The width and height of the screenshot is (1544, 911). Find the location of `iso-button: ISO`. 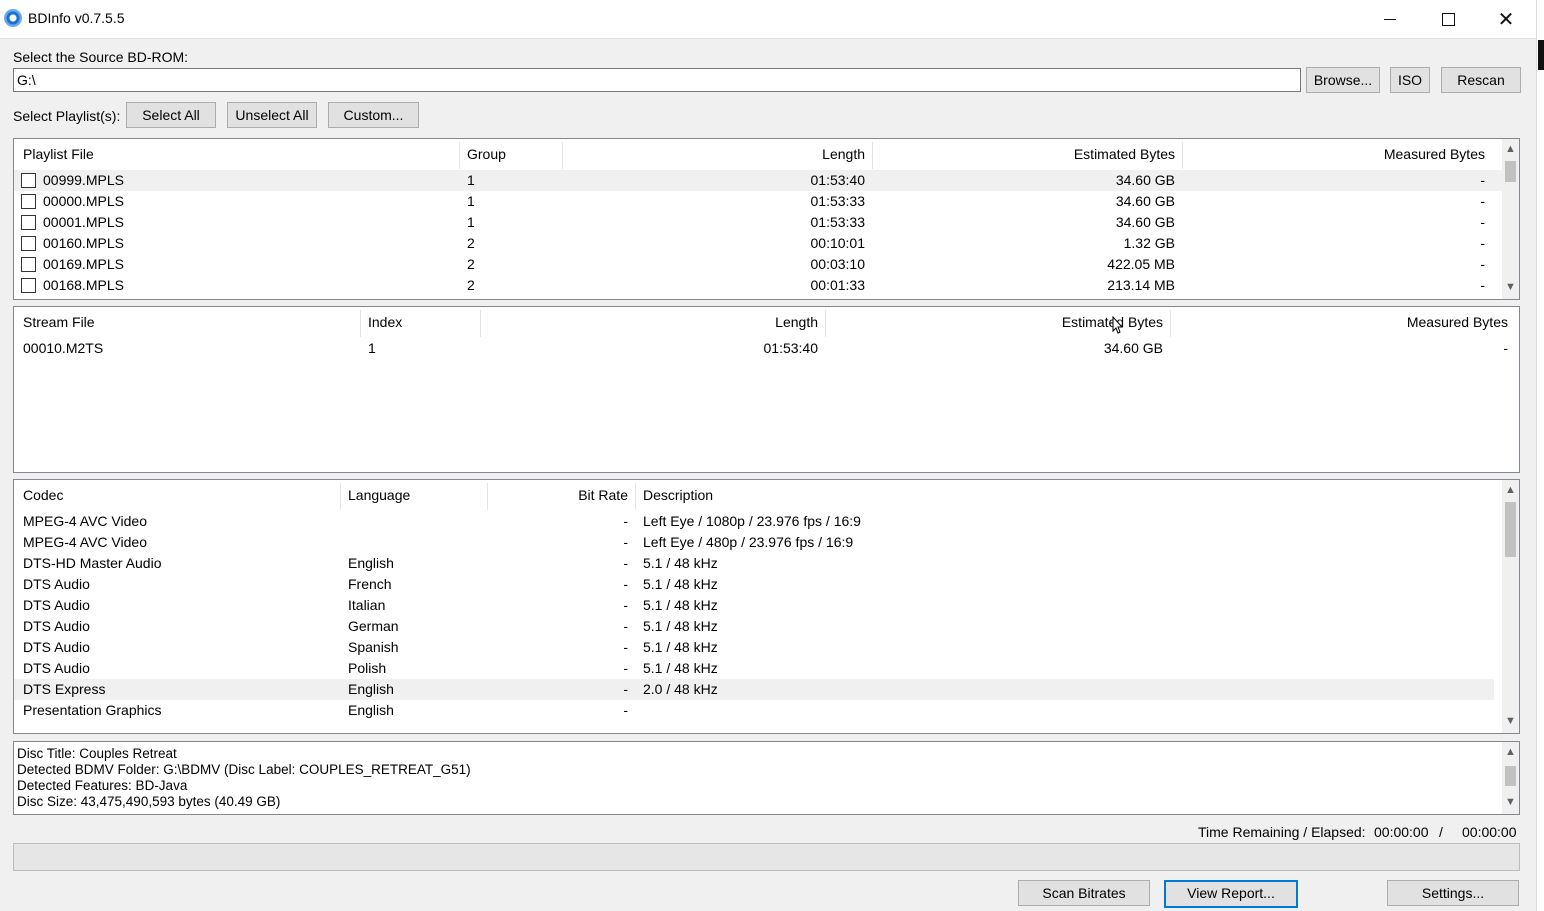

iso-button: ISO is located at coordinates (1410, 80).